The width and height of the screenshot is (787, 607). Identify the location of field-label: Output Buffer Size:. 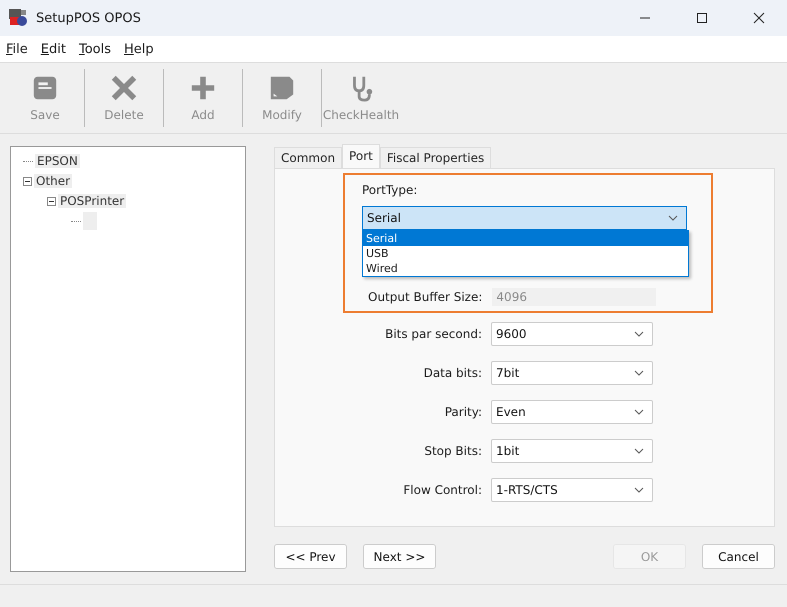
(425, 297).